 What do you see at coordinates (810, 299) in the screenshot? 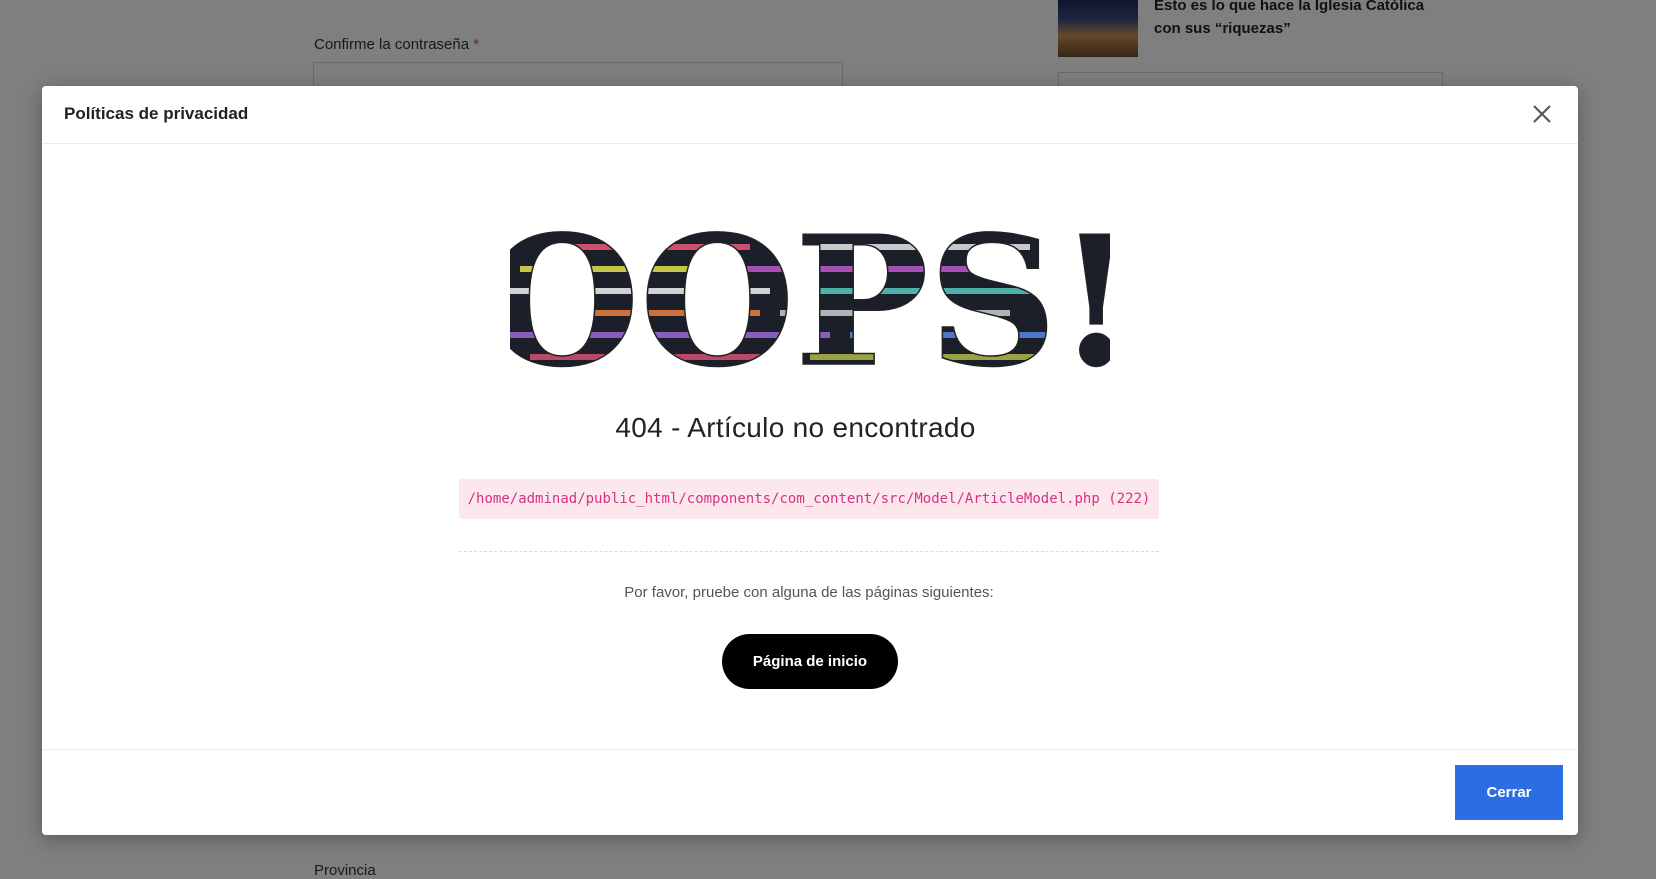
I see `oops-text: OOPS!` at bounding box center [810, 299].